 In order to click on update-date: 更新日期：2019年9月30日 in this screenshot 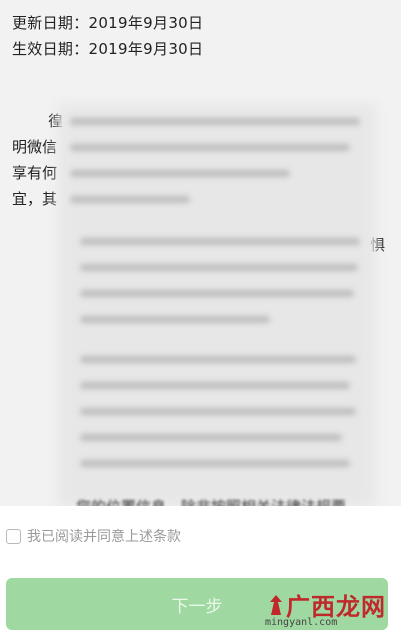, I will do `click(108, 23)`.